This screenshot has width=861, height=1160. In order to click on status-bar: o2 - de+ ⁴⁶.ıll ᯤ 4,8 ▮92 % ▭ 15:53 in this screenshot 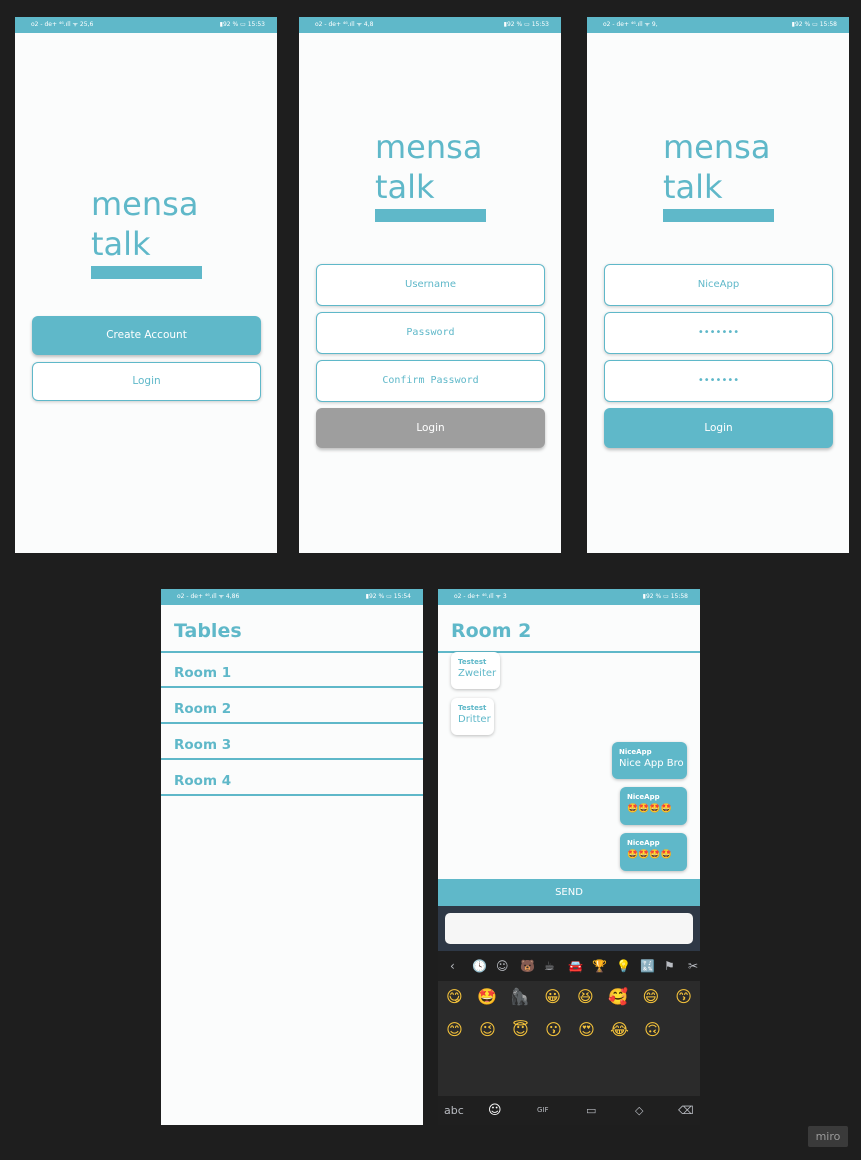, I will do `click(430, 25)`.